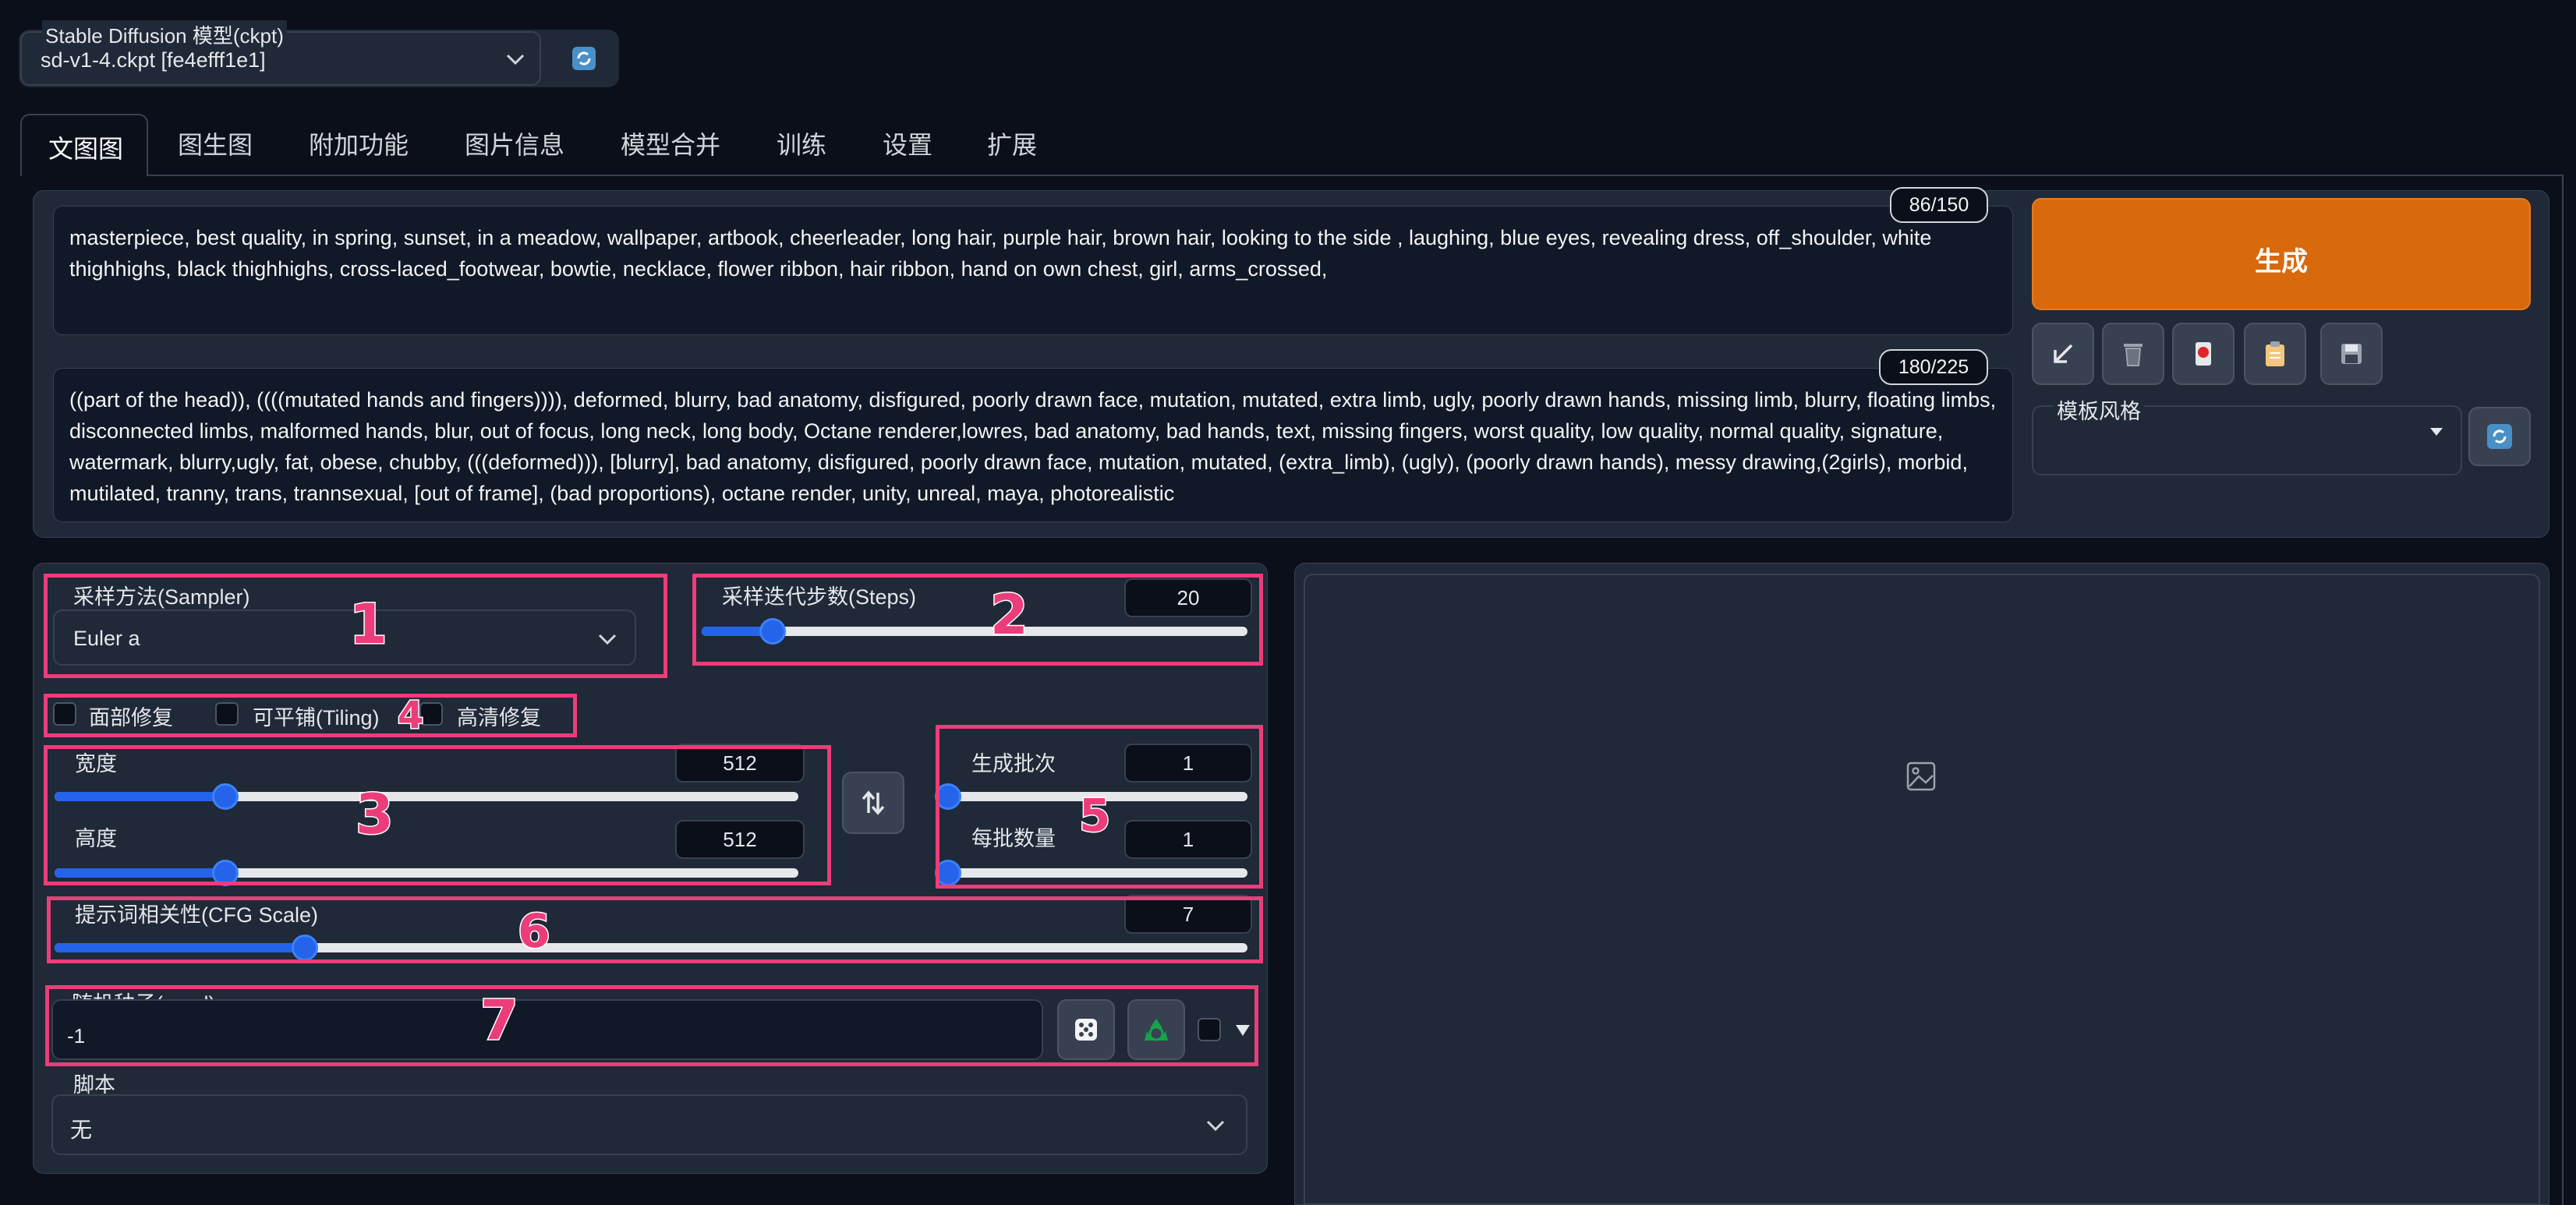 The height and width of the screenshot is (1205, 2576). I want to click on tab-underline, so click(1356, 175).